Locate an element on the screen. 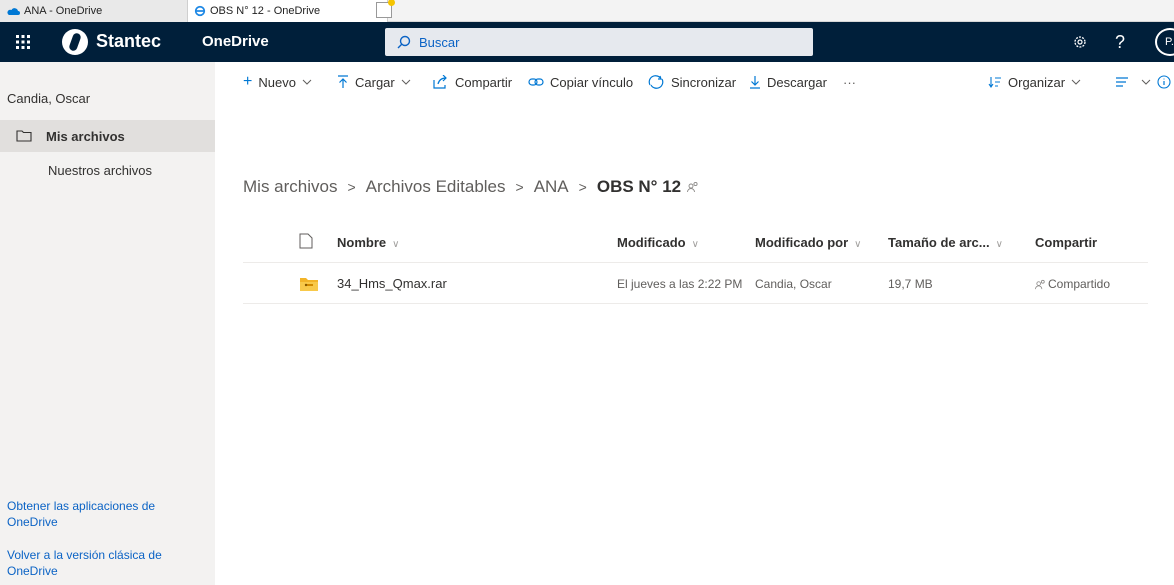 The image size is (1174, 585). download-button: Descargar is located at coordinates (788, 82).